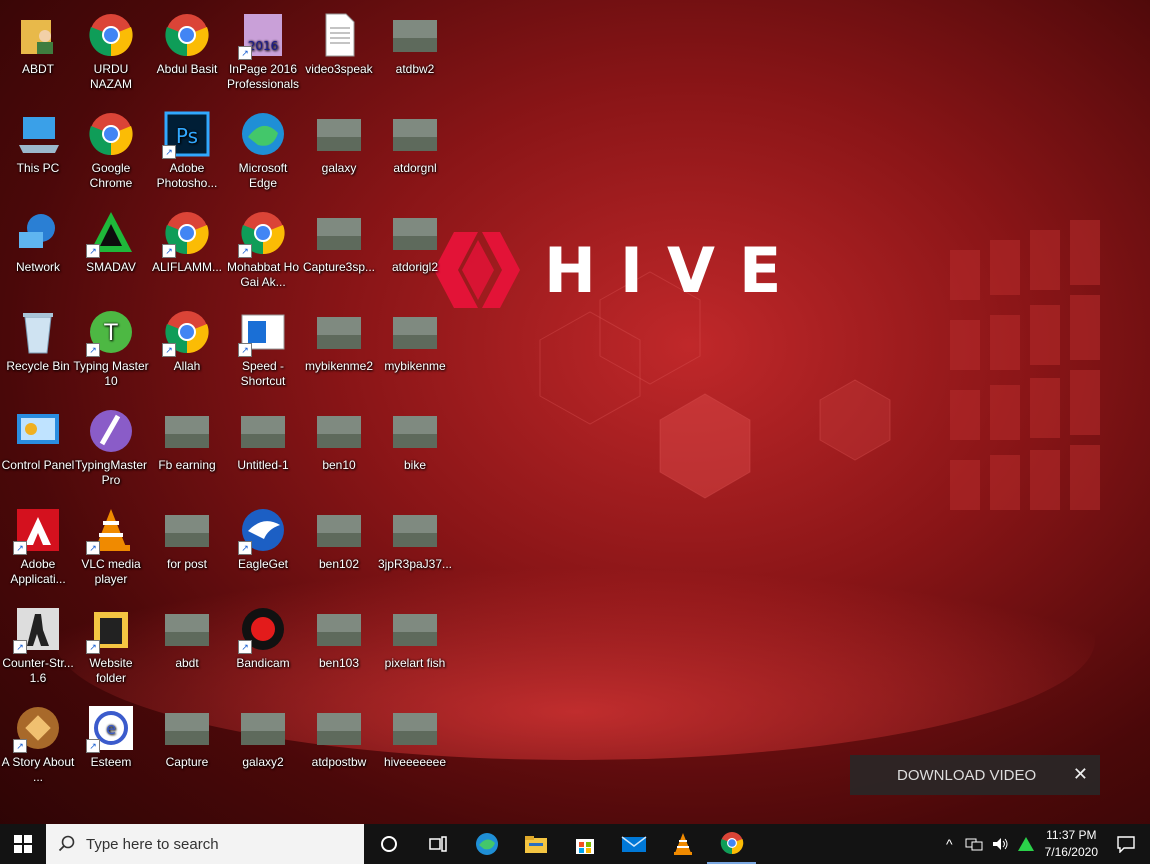  What do you see at coordinates (111, 249) in the screenshot?
I see `desktop-icon: ↗ SMADAV` at bounding box center [111, 249].